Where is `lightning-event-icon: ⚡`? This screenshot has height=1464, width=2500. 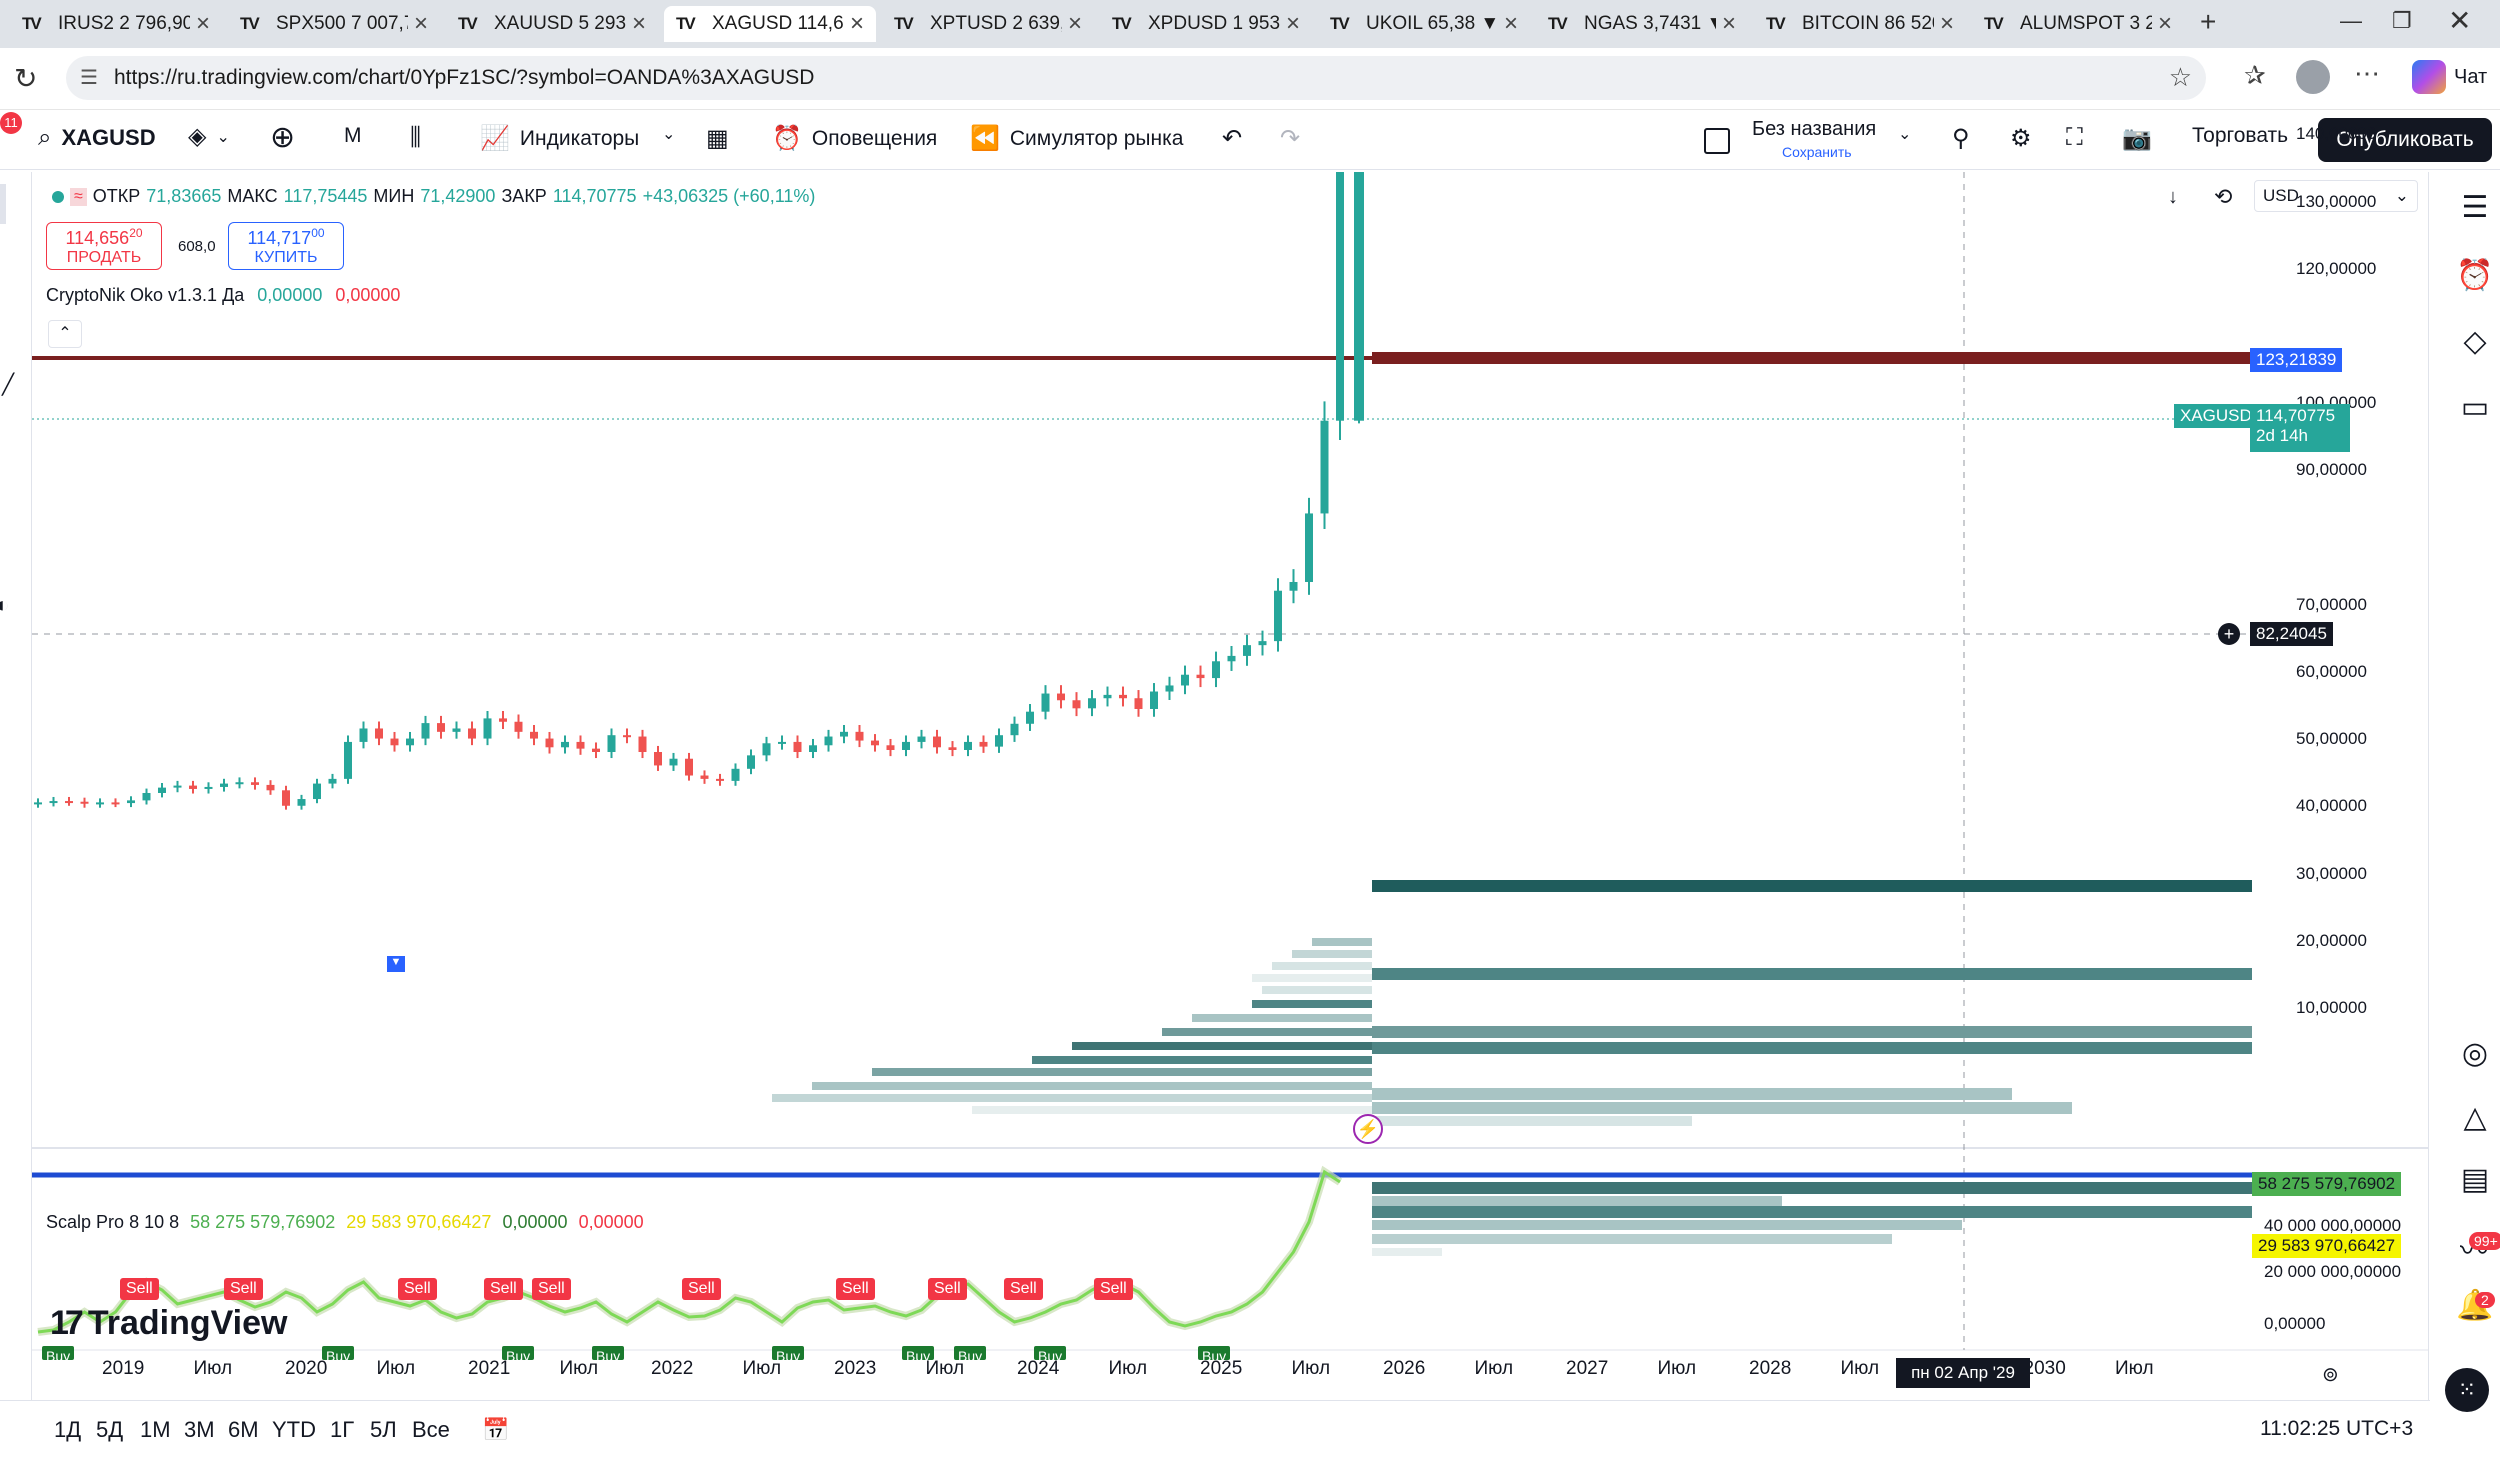
lightning-event-icon: ⚡ is located at coordinates (1368, 1129).